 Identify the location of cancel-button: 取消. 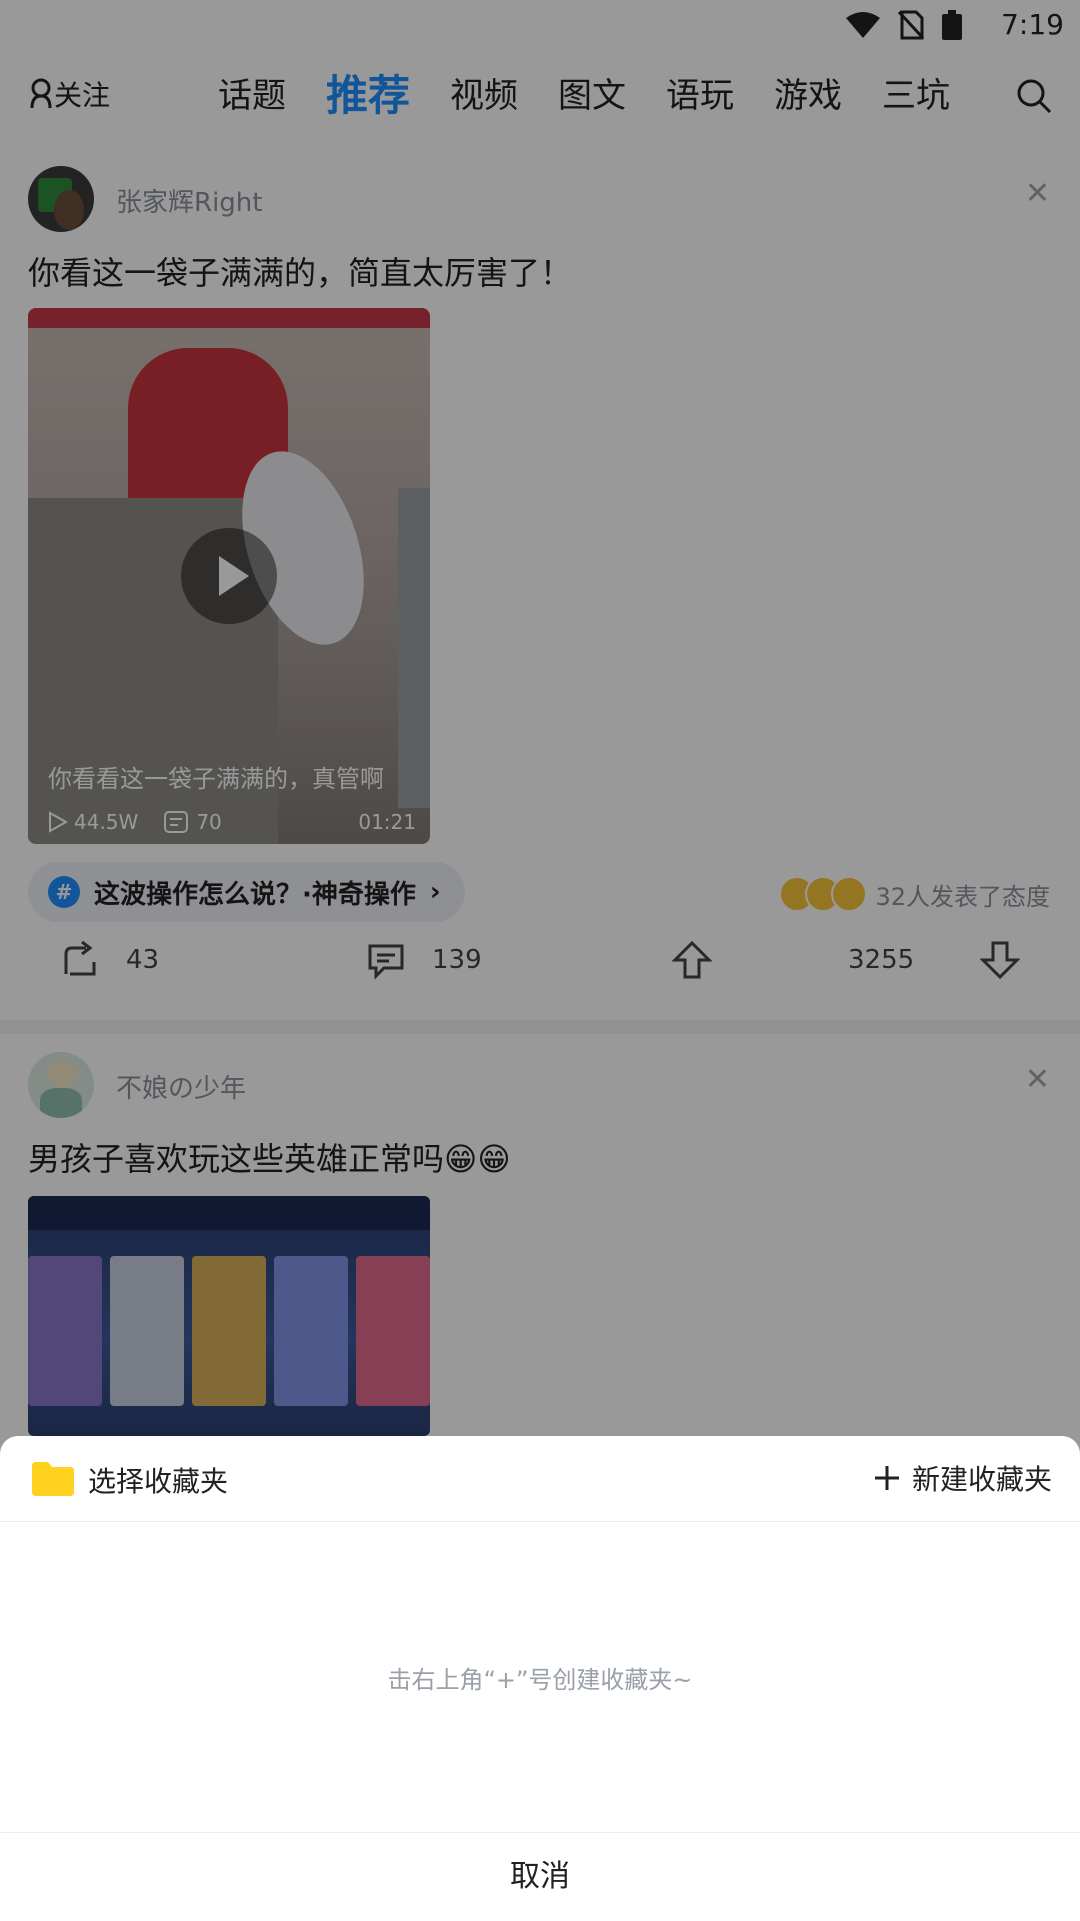
(540, 1876).